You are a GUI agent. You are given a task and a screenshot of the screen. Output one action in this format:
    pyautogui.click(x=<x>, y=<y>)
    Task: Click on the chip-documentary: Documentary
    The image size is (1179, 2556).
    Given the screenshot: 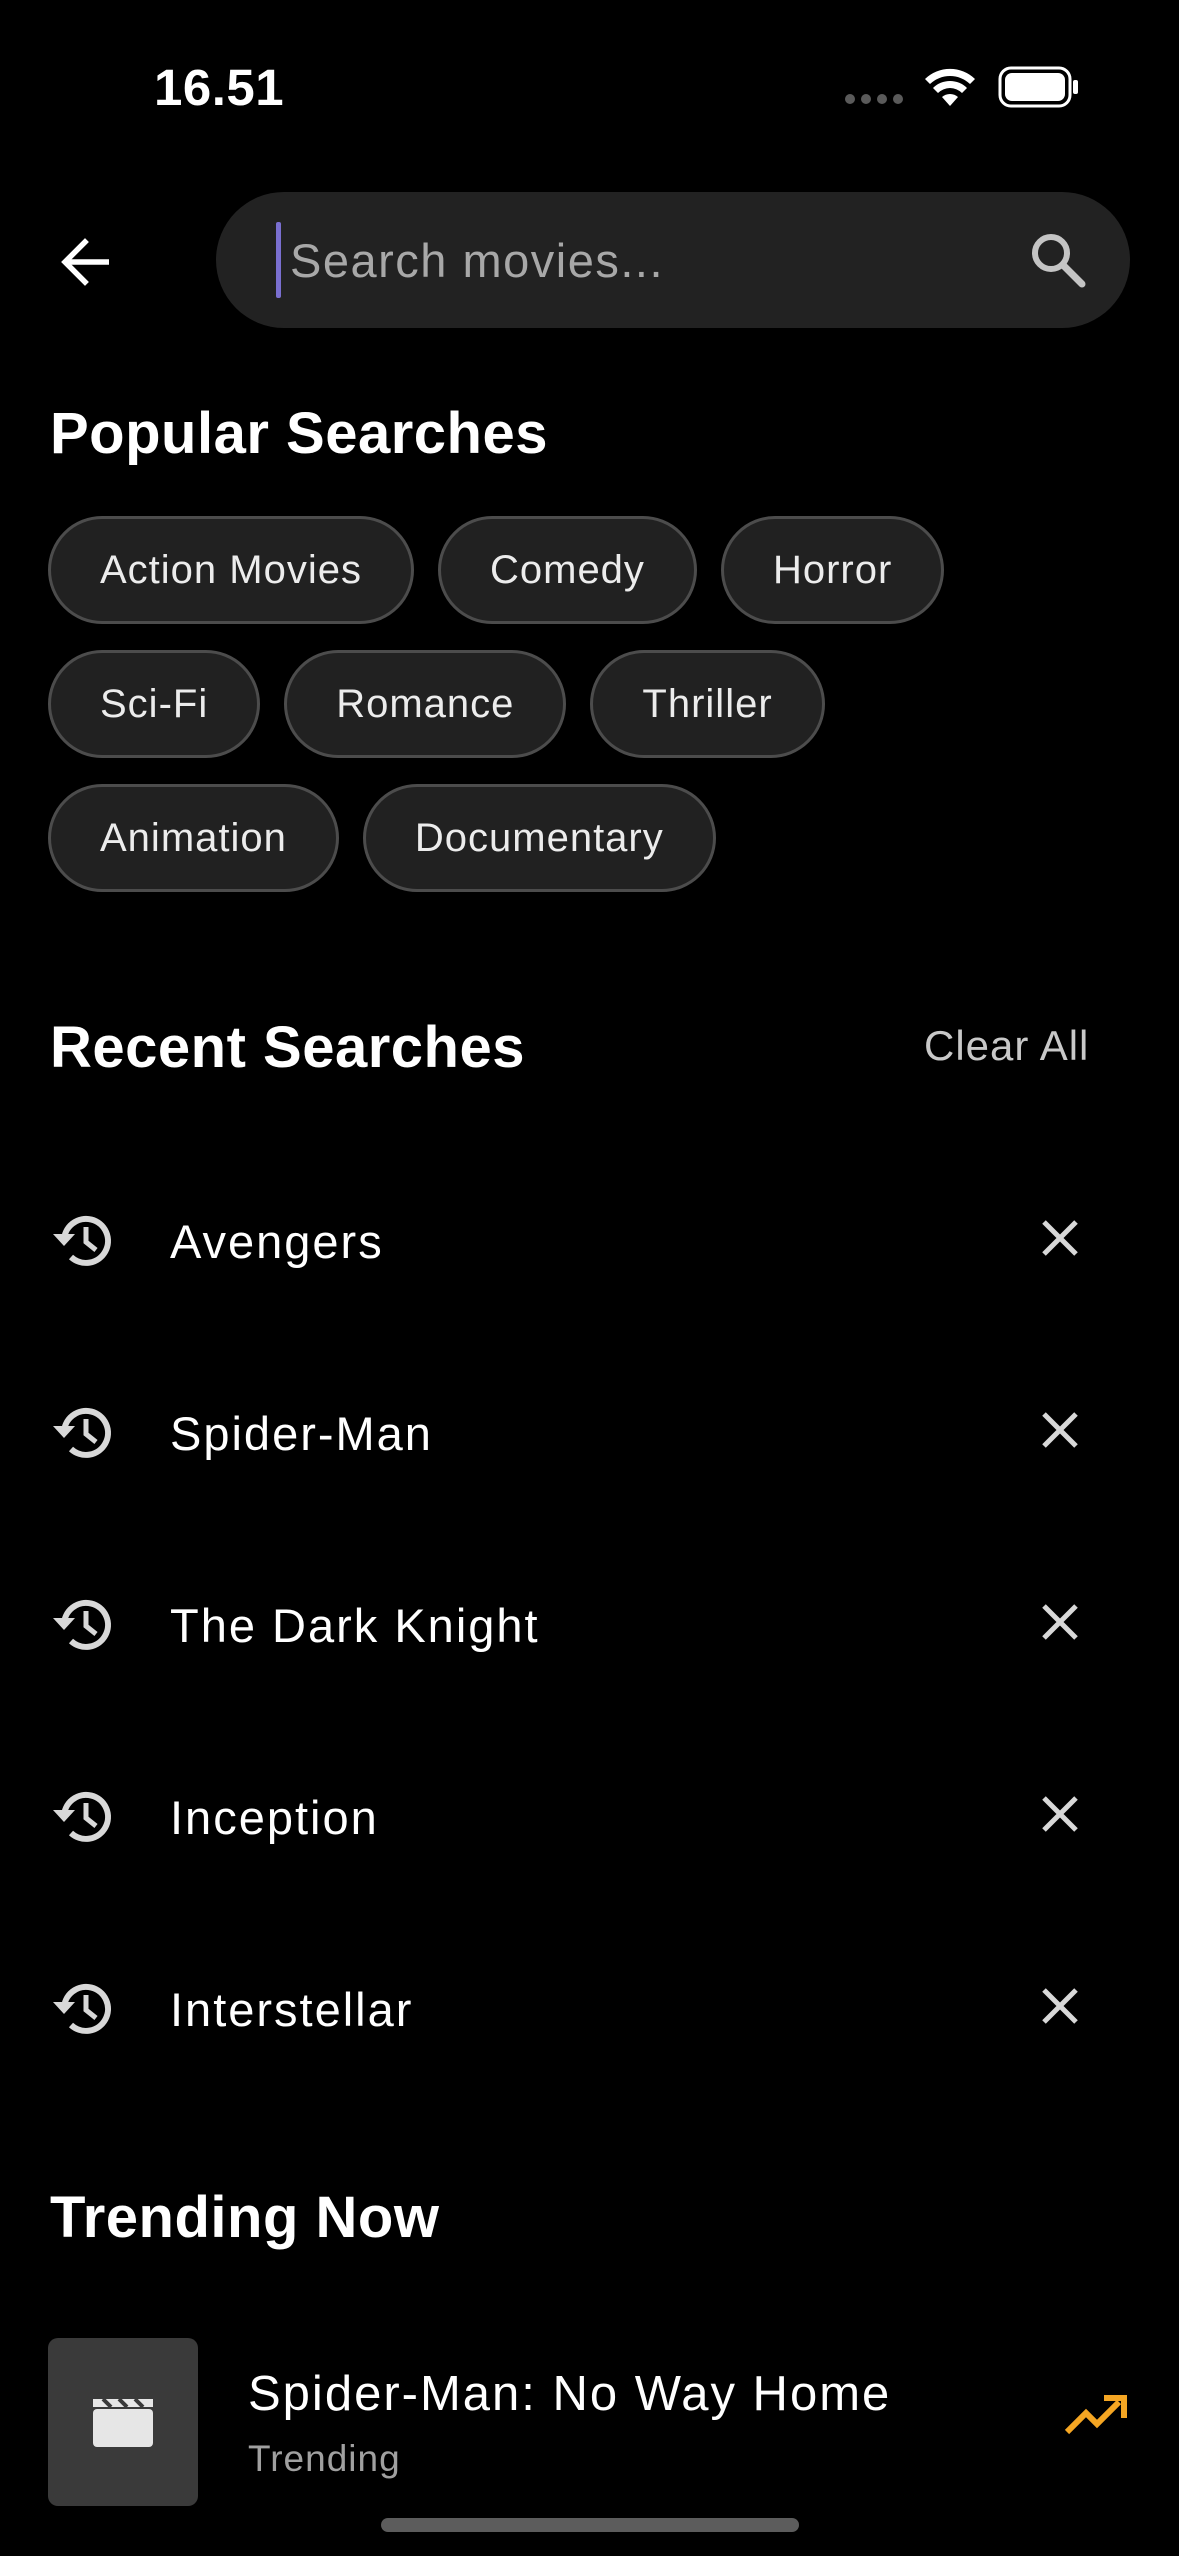 What is the action you would take?
    pyautogui.click(x=539, y=838)
    